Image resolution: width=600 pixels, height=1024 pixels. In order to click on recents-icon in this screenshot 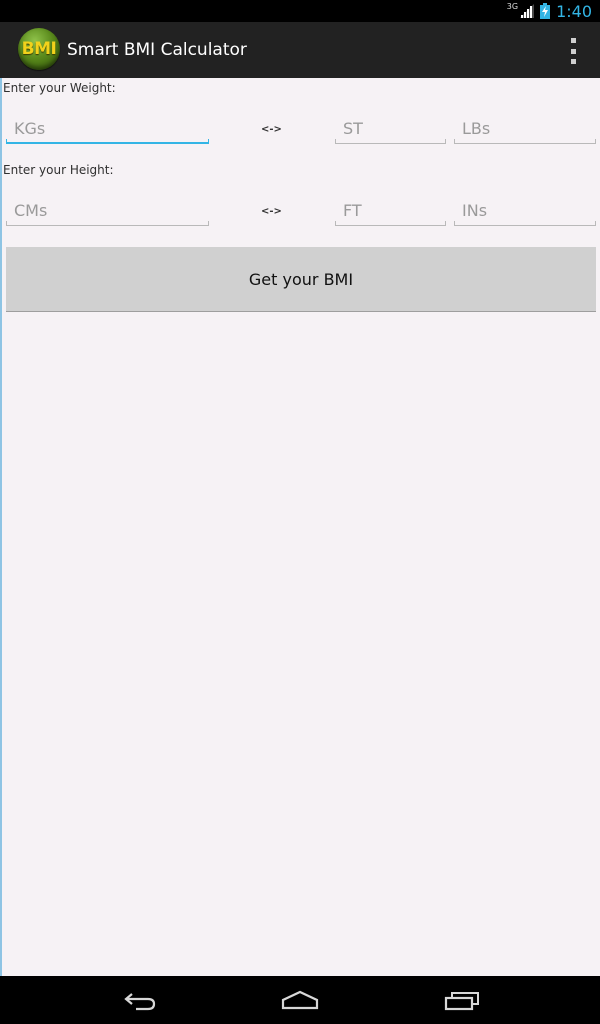, I will do `click(461, 1001)`.